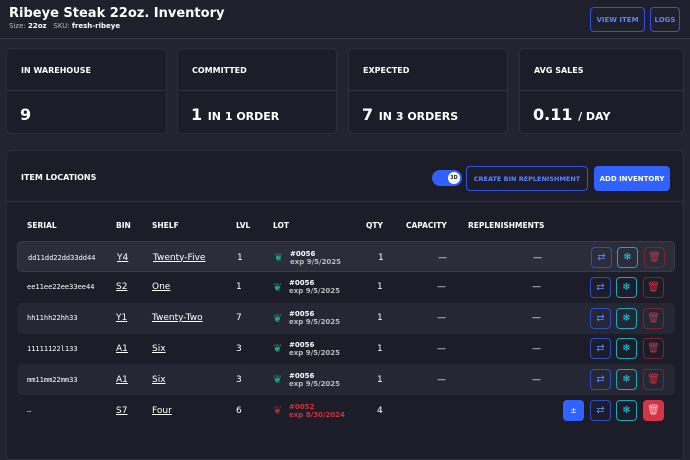 This screenshot has width=690, height=460. I want to click on bin-link: S7, so click(121, 410).